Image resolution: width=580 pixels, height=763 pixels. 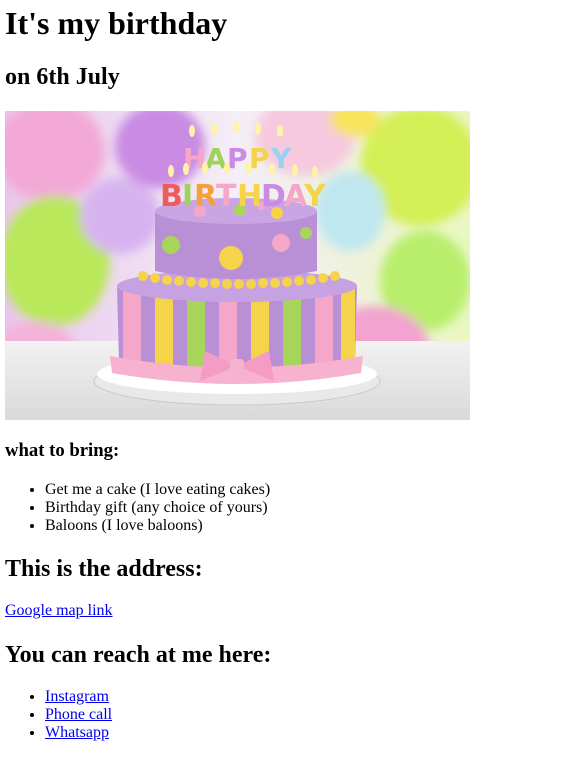 I want to click on svg-text: I, so click(x=187, y=196).